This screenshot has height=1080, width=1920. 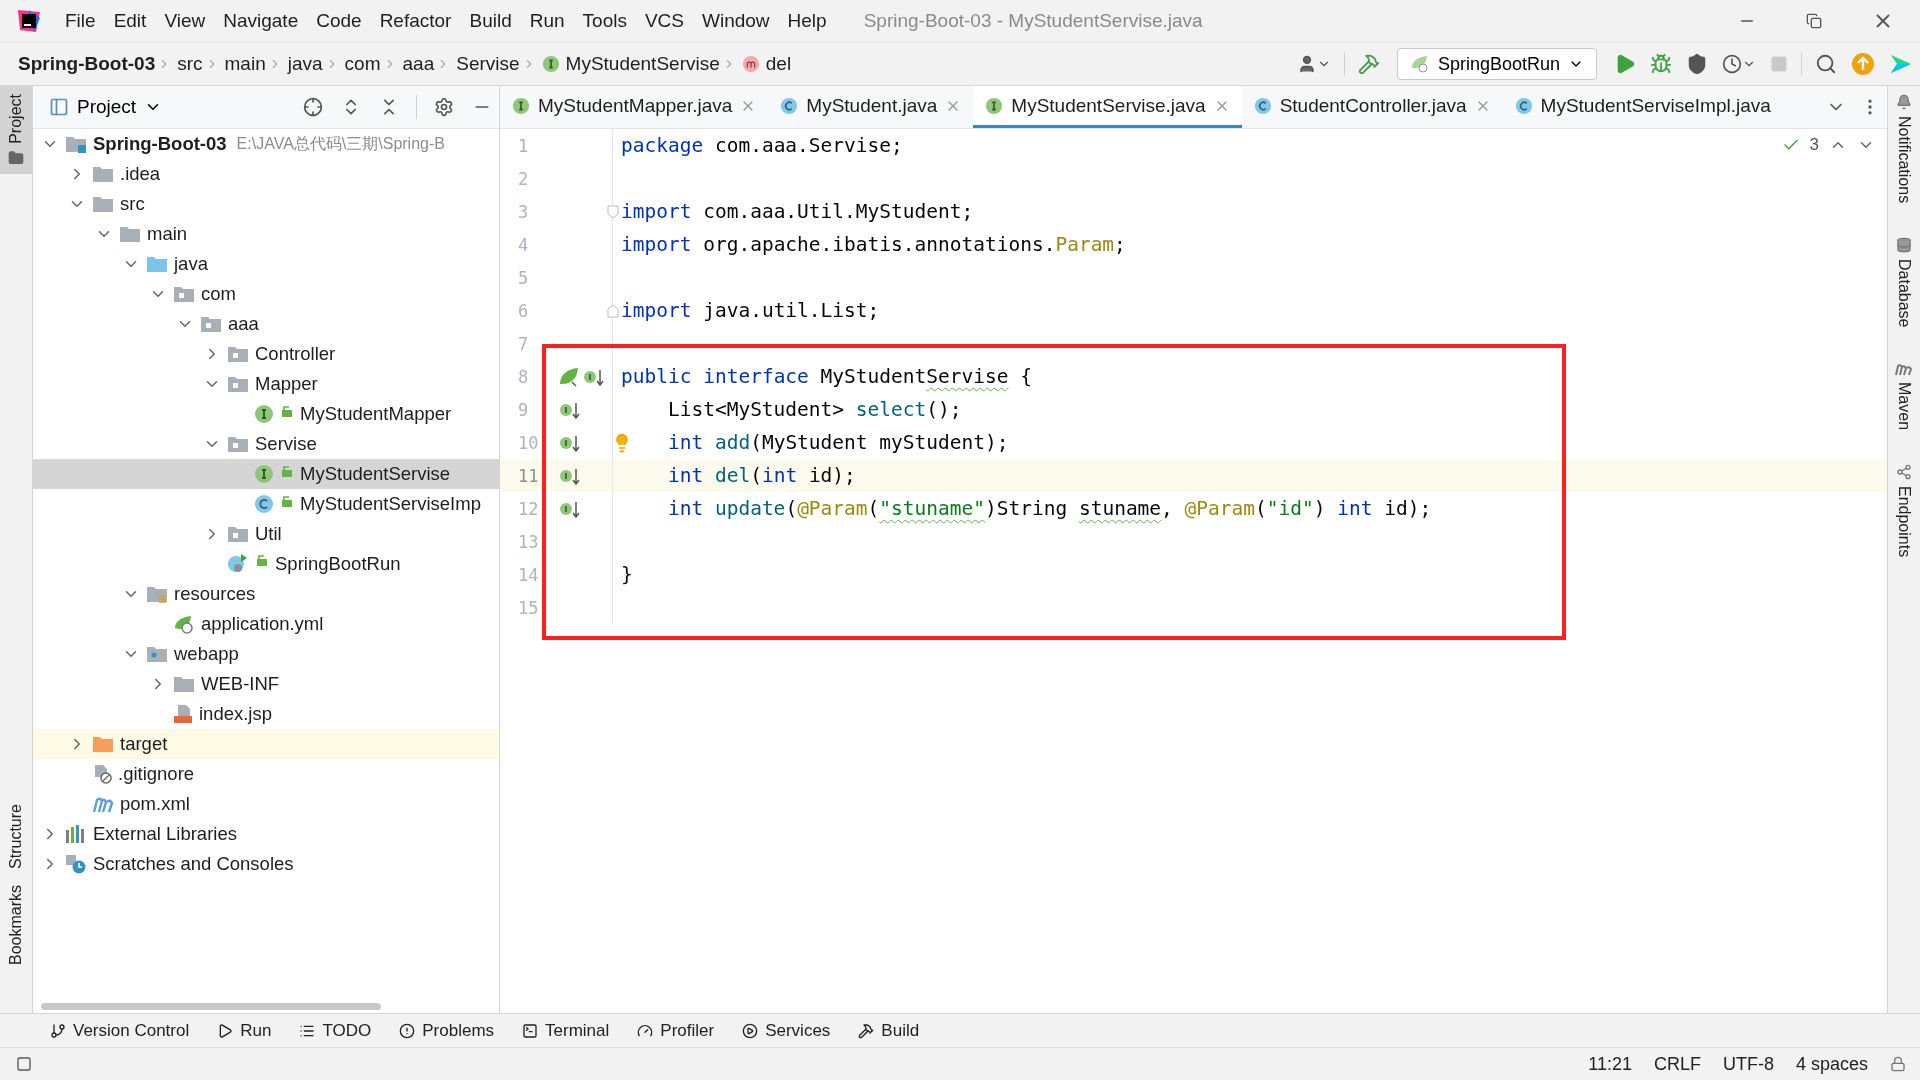 What do you see at coordinates (547, 21) in the screenshot?
I see `menu-item: Run` at bounding box center [547, 21].